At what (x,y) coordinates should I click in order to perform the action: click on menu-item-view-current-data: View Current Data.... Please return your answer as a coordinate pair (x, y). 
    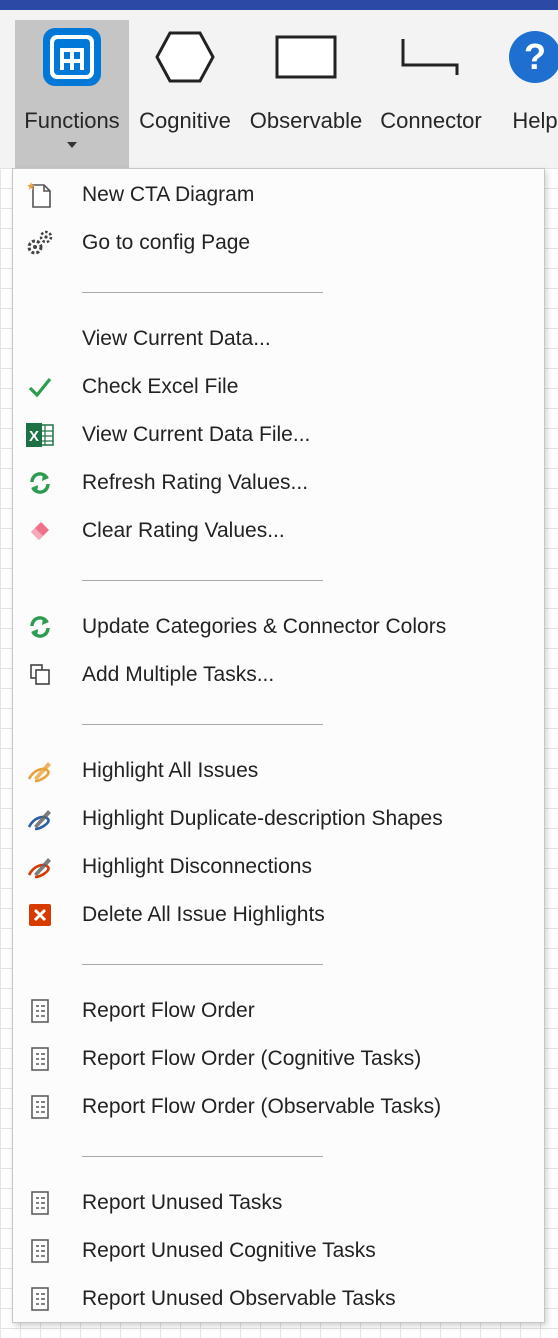
    Looking at the image, I should click on (278, 339).